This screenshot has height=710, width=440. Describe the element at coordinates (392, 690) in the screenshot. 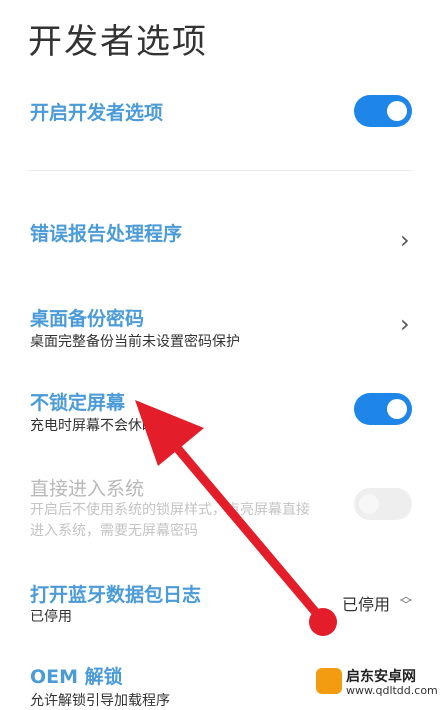

I see `watermark-url: www.qdltdd.com` at that location.